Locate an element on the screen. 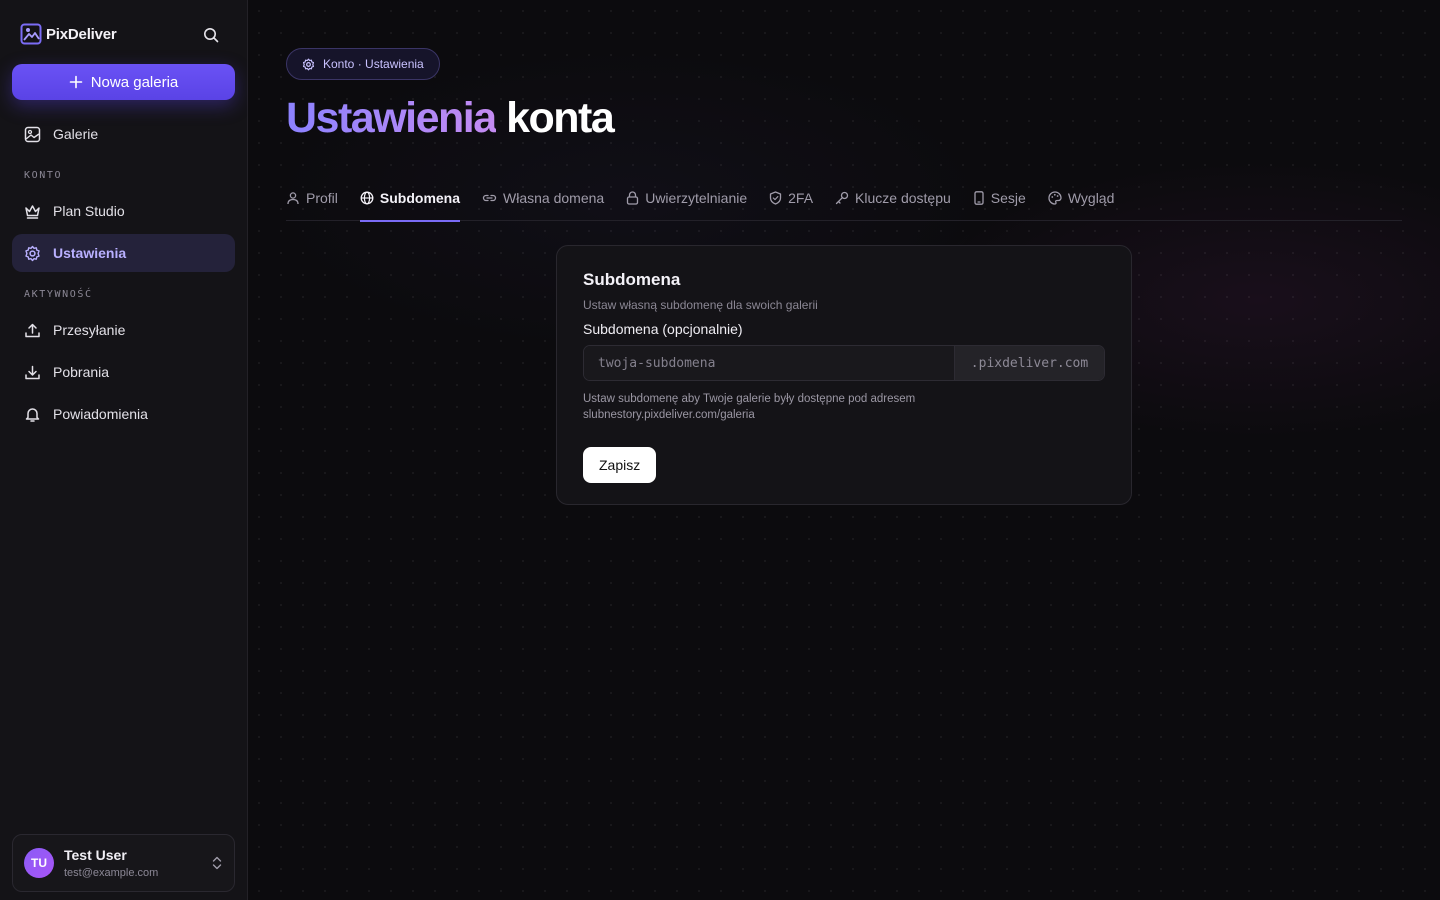  chevron-up-down-icon is located at coordinates (217, 863).